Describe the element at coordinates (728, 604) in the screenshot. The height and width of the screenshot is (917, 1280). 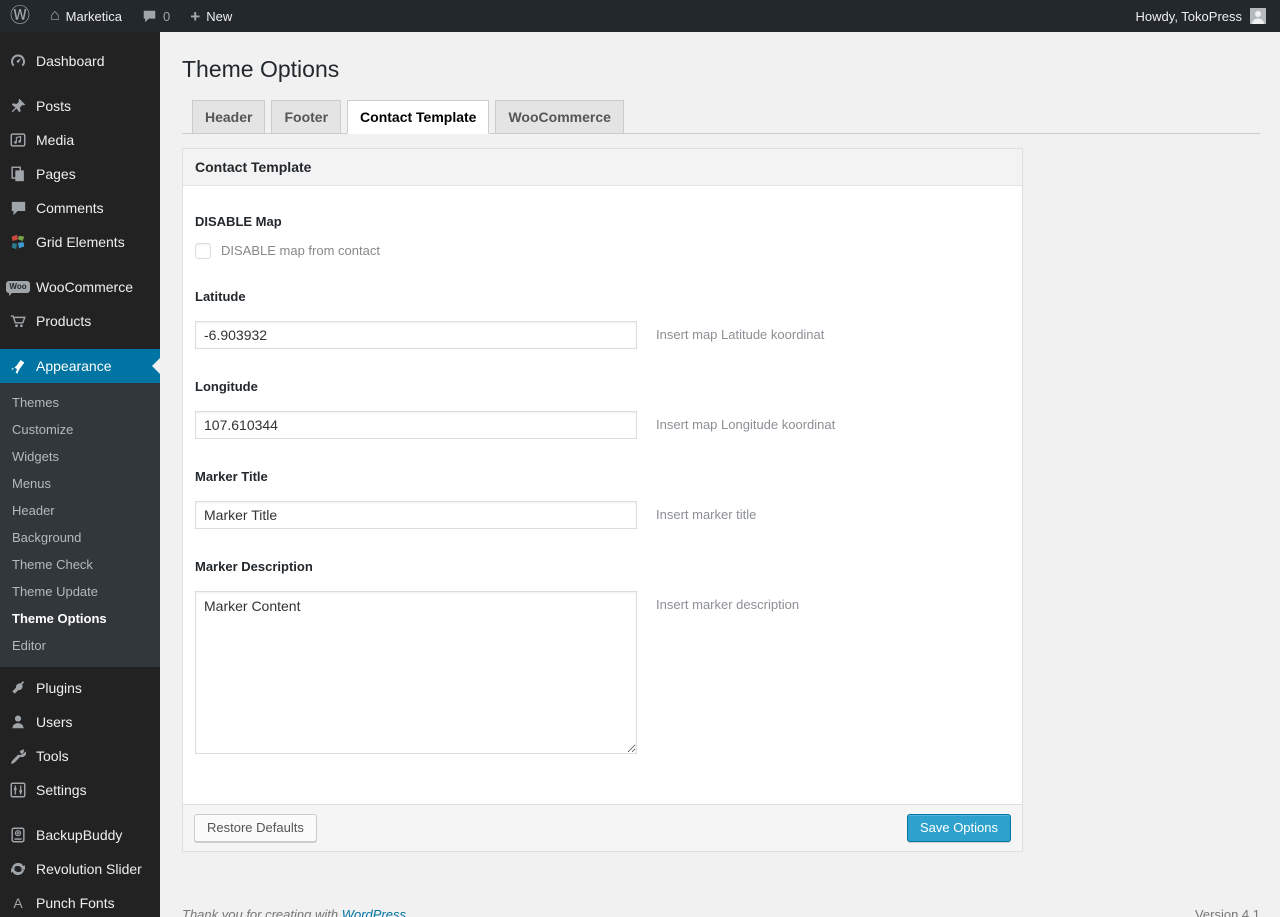
I see `marker-description-hint: Insert marker description` at that location.